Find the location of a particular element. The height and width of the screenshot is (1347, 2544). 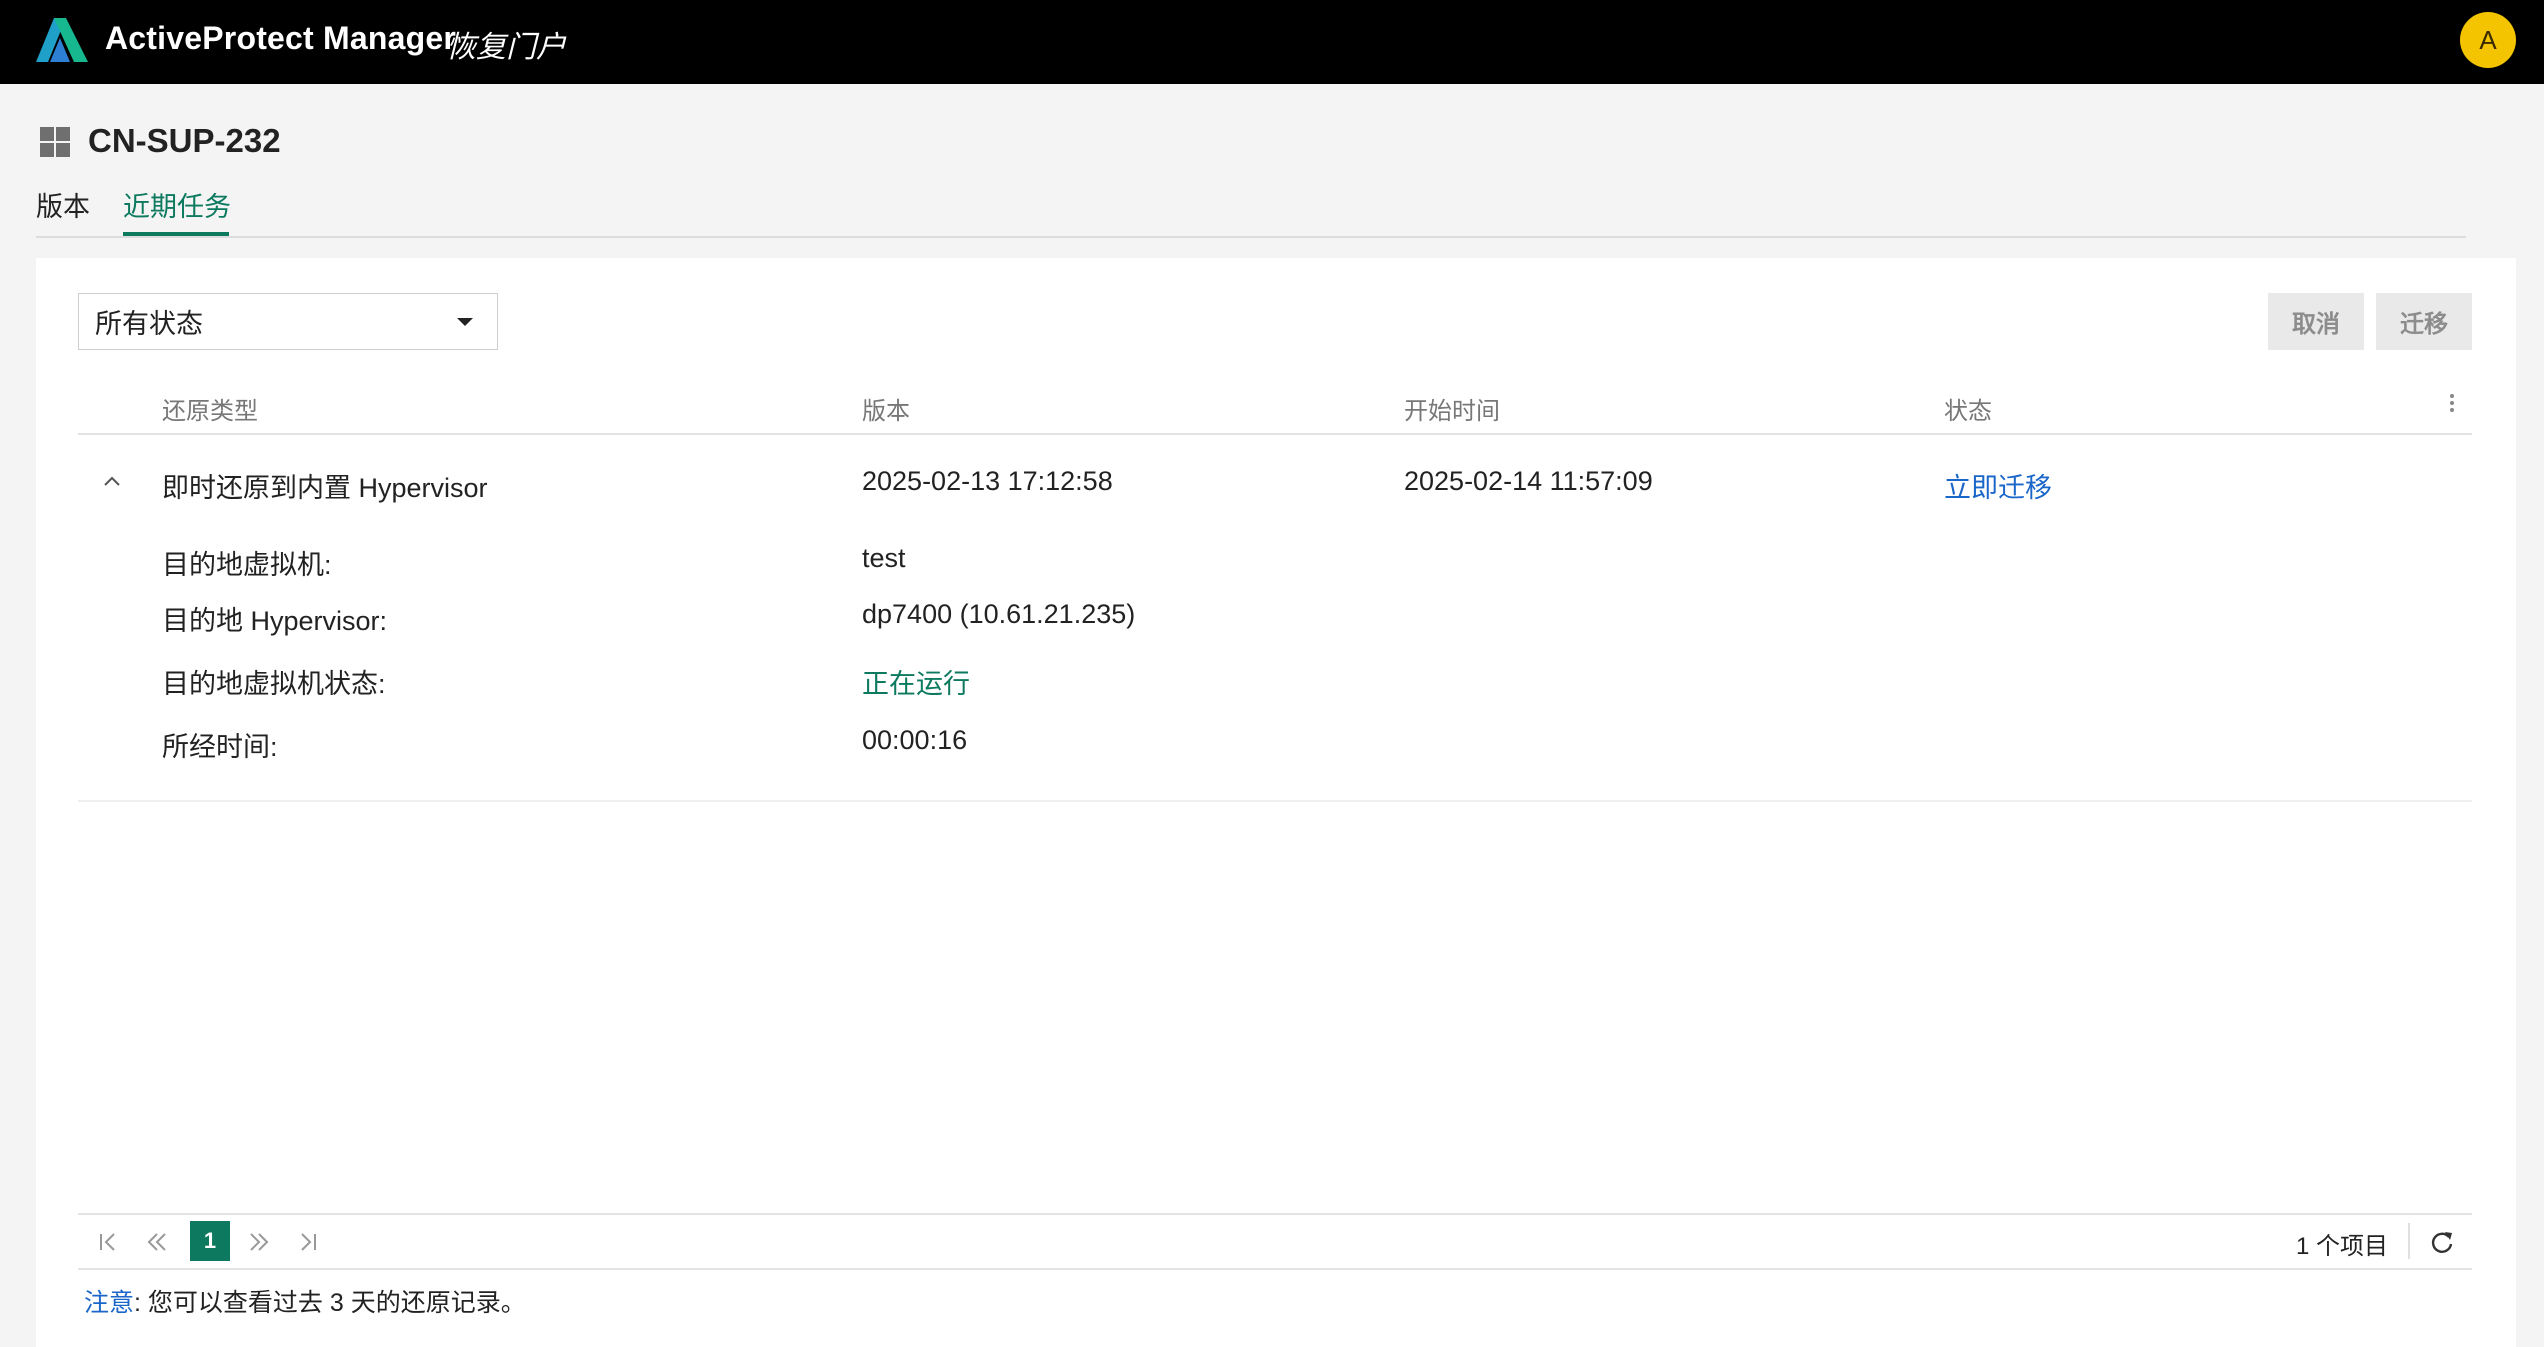

row-restore-type: 即时还原到内置 Hypervisor is located at coordinates (325, 488).